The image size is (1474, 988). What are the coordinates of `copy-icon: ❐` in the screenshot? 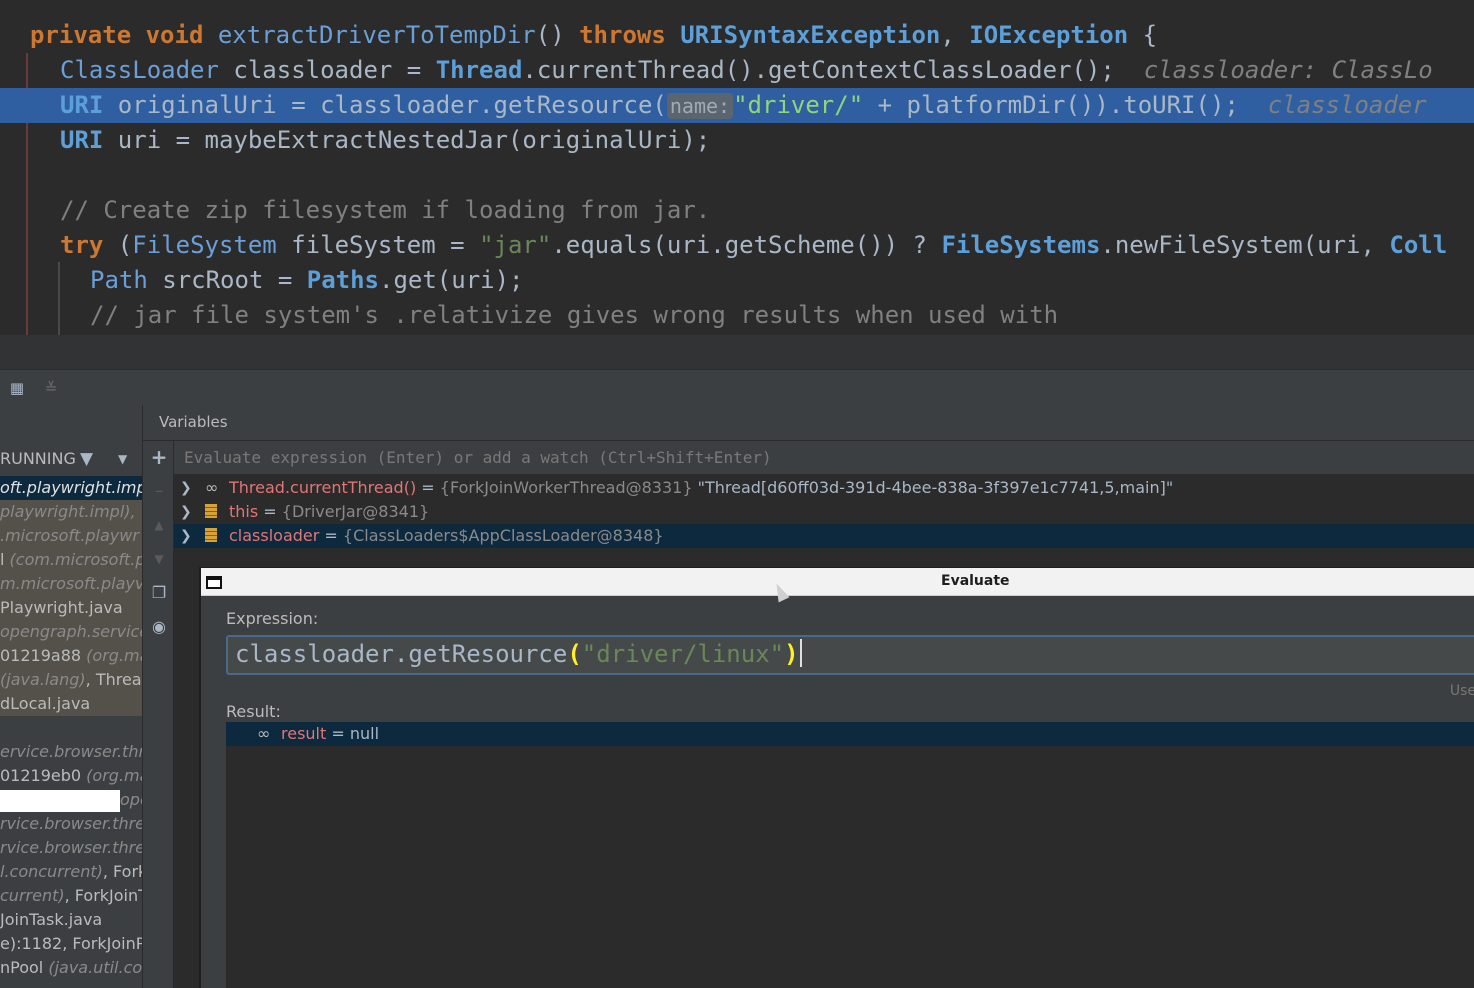 It's located at (159, 593).